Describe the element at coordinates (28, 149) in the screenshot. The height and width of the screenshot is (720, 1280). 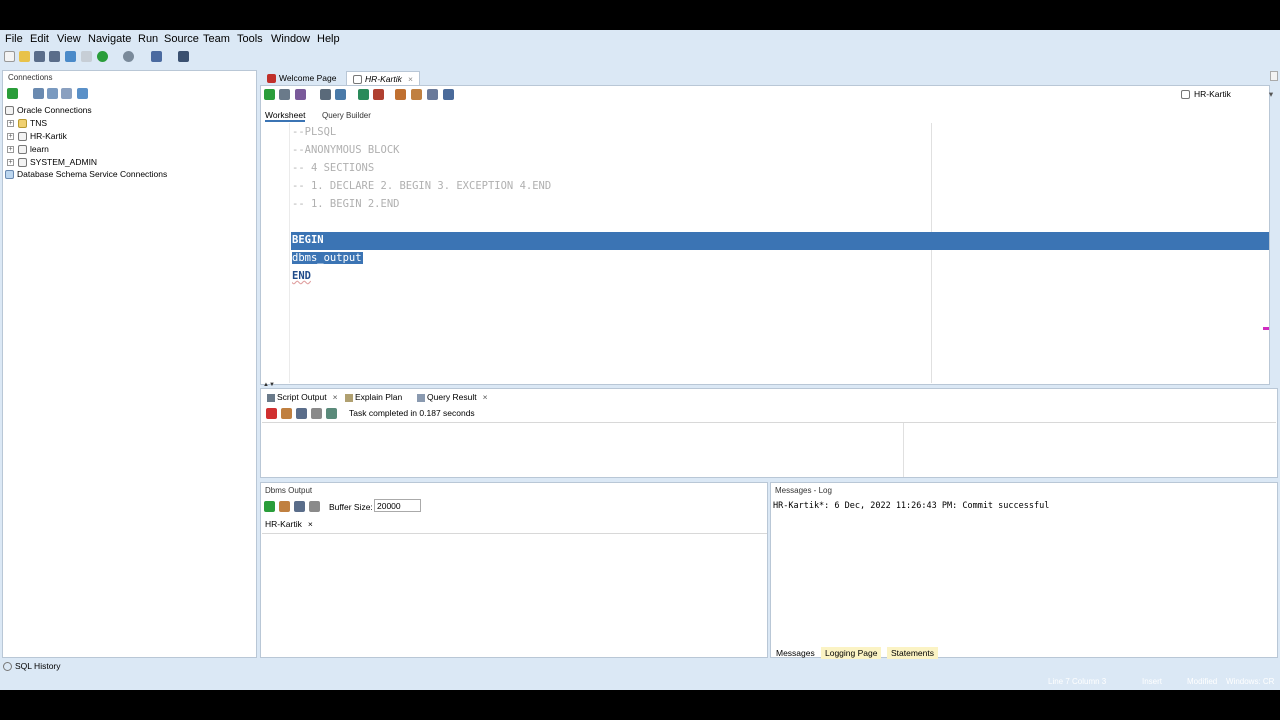
I see `tree-item-learn: + learn` at that location.